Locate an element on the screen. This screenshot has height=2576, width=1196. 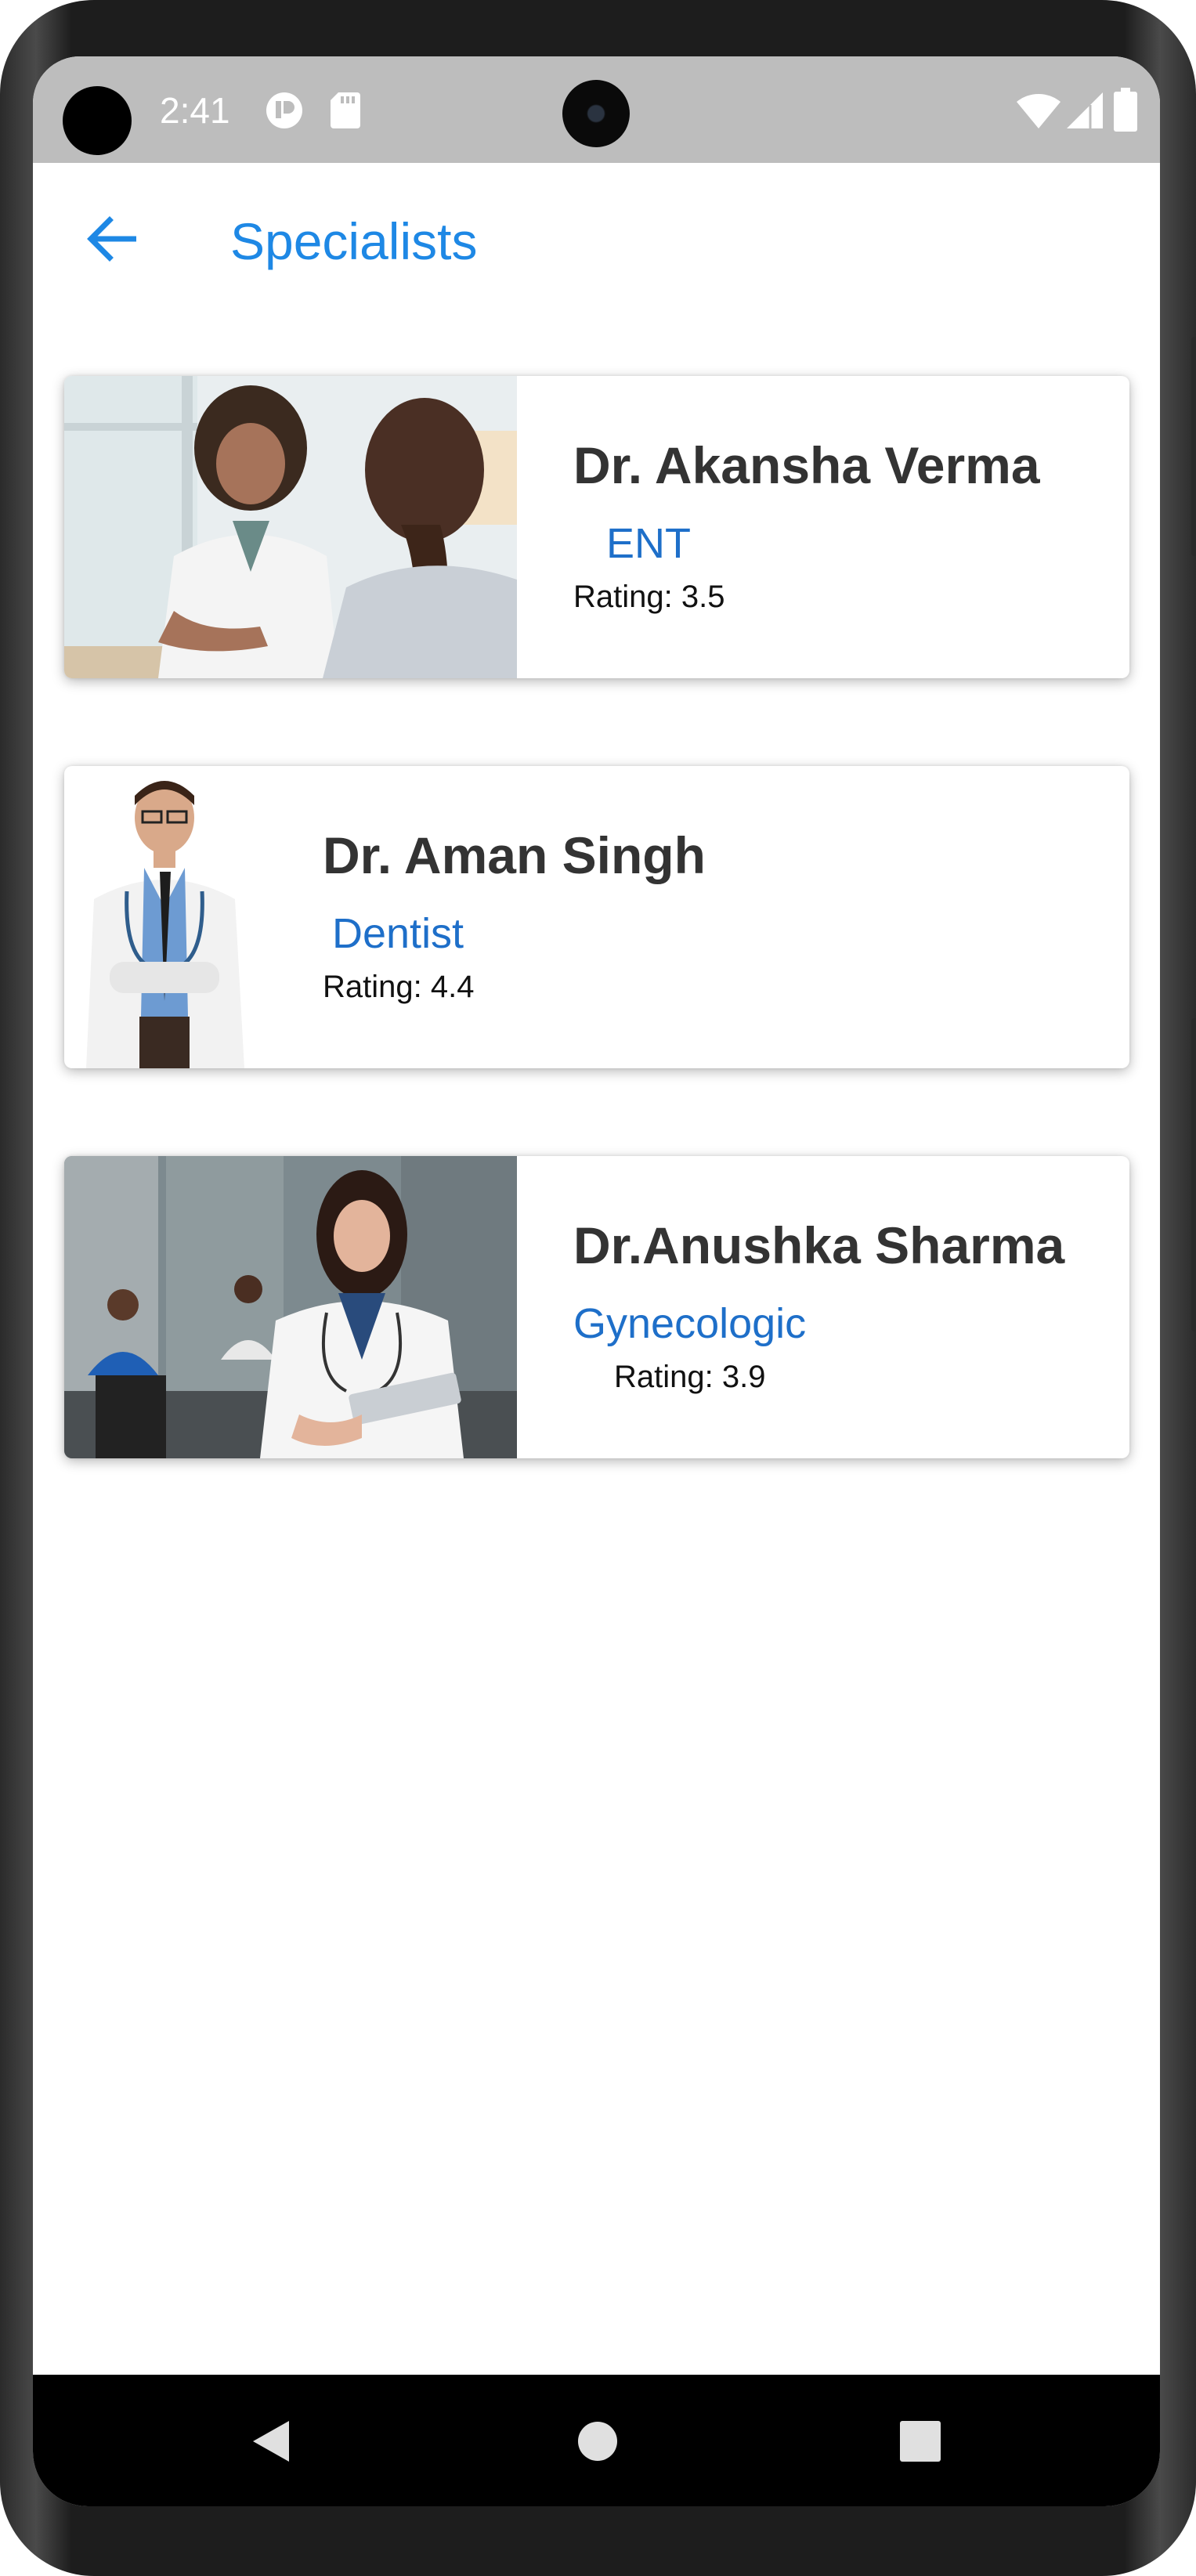
doctor-card: Dr. Akansha Verma ENT Rating: 3.5 is located at coordinates (596, 527).